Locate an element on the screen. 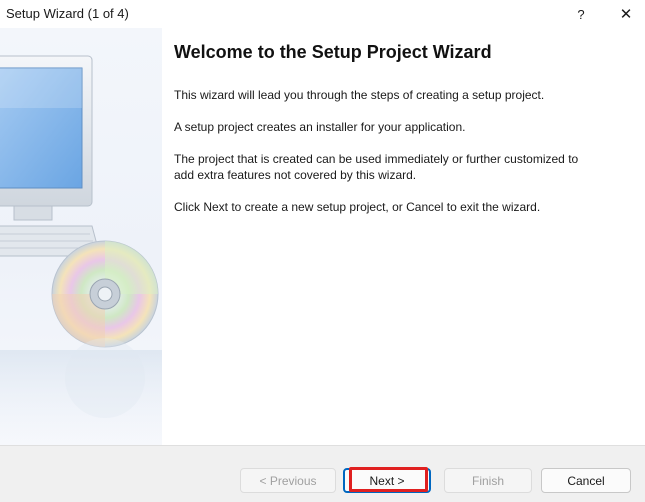 The width and height of the screenshot is (645, 502). window-title: Setup Wizard (1 of 4) is located at coordinates (67, 13).